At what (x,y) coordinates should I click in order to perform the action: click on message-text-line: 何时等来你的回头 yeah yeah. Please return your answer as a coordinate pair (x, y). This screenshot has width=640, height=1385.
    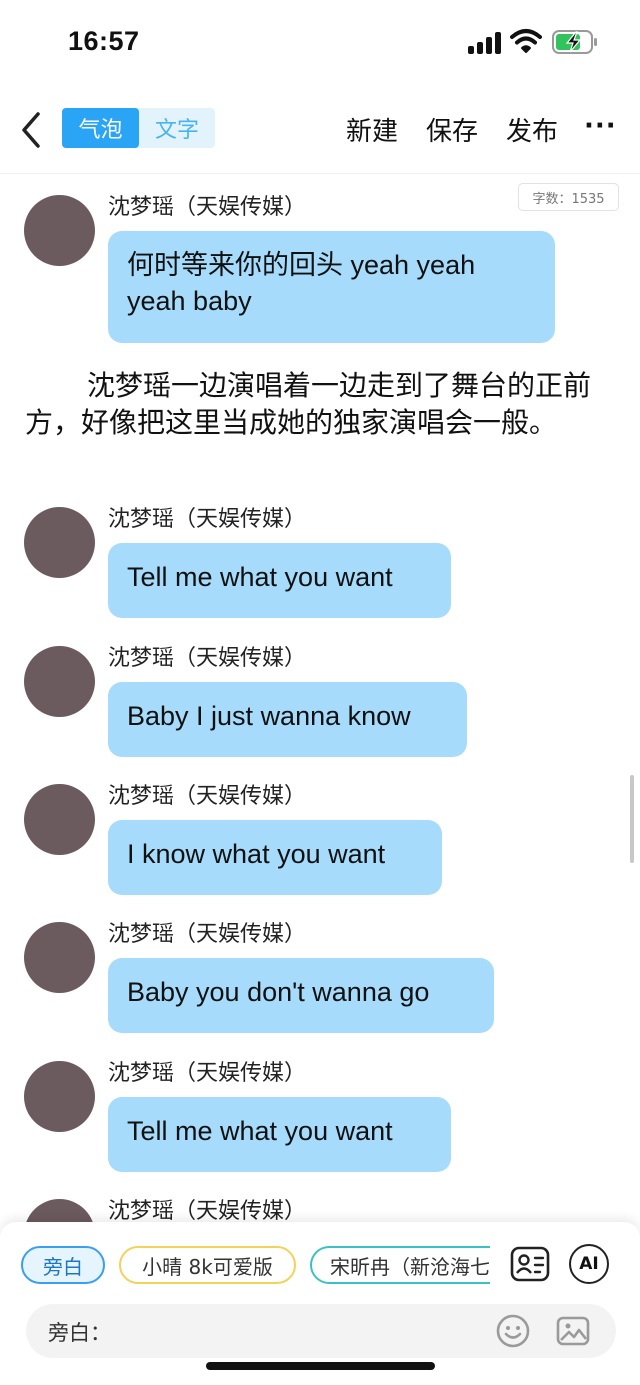
    Looking at the image, I should click on (301, 265).